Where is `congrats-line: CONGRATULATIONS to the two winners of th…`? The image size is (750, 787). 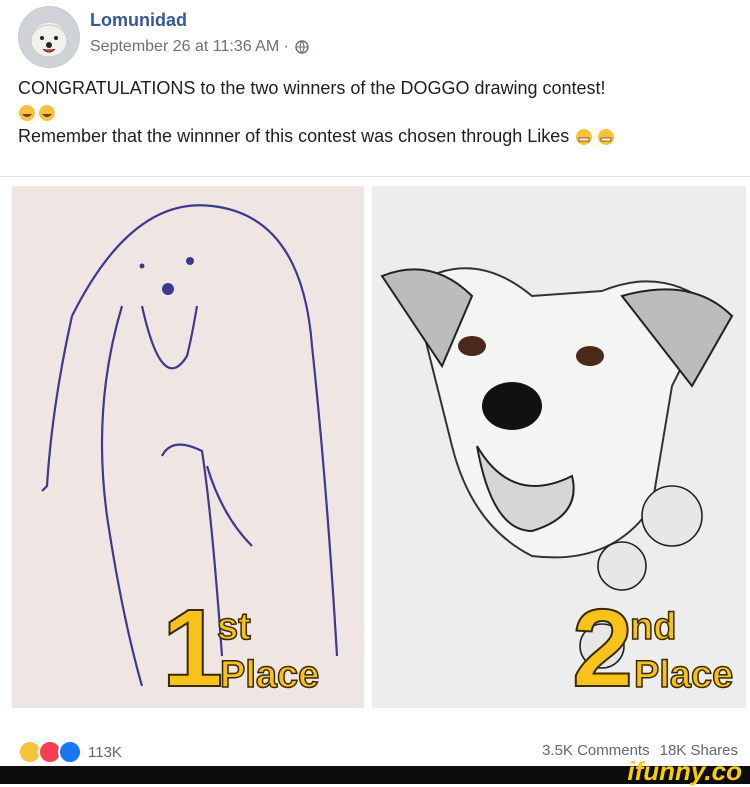 congrats-line: CONGRATULATIONS to the two winners of th… is located at coordinates (312, 88).